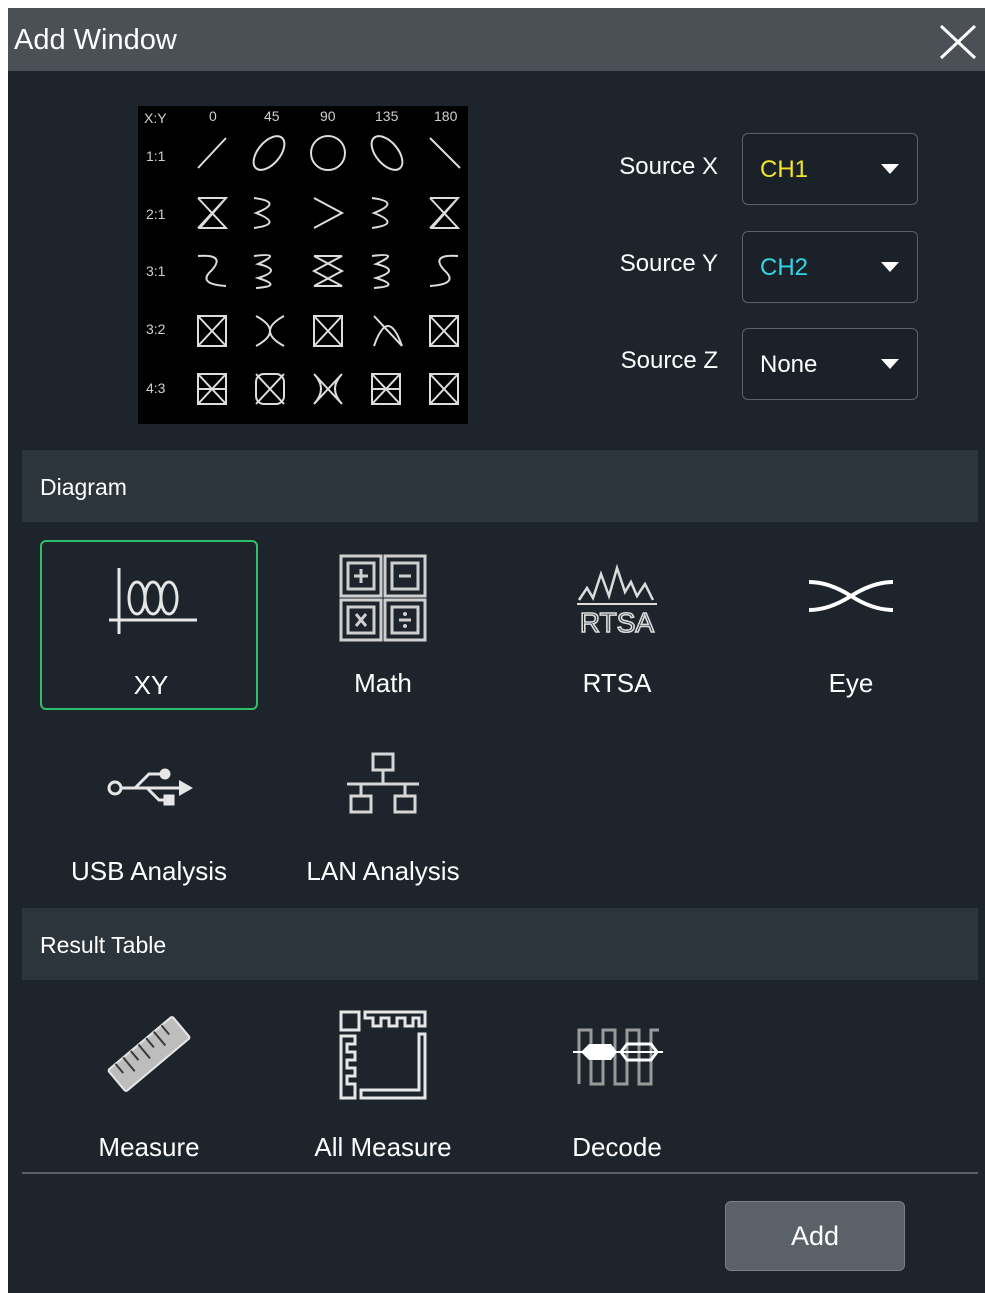  I want to click on diagram-rtsa-button: RTSA RTSA, so click(617, 625).